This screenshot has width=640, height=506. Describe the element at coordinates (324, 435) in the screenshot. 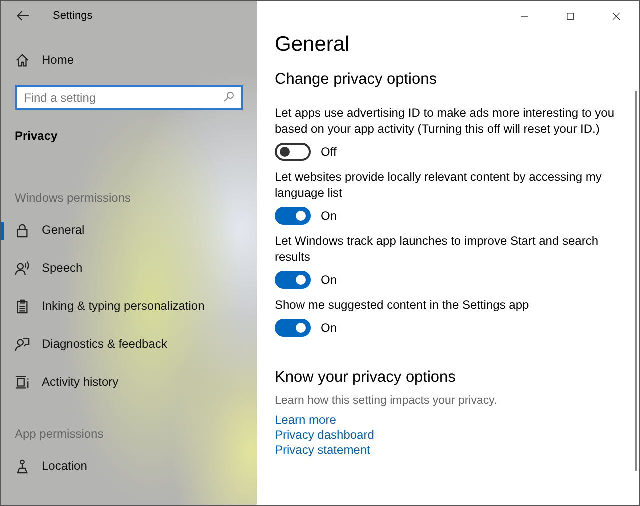

I see `link: Privacy dashboard` at that location.